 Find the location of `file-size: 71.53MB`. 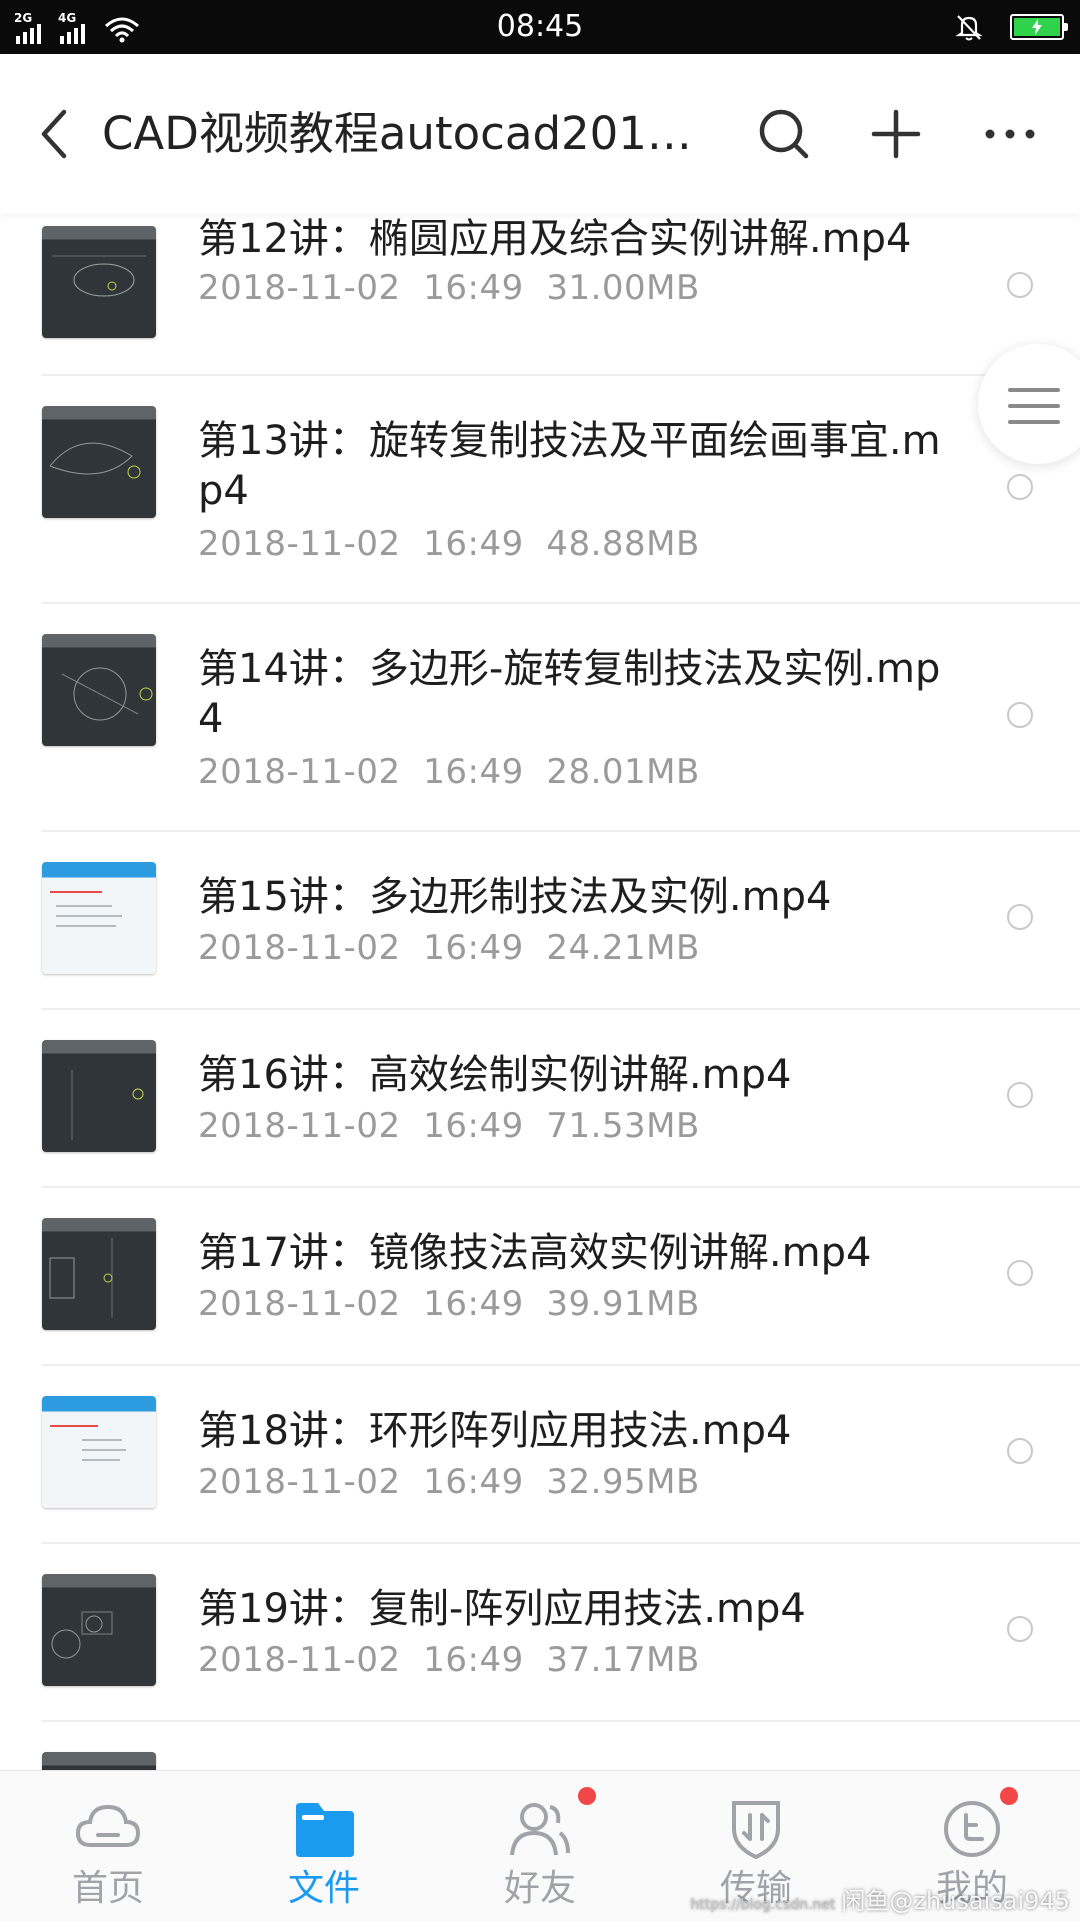

file-size: 71.53MB is located at coordinates (623, 1126).